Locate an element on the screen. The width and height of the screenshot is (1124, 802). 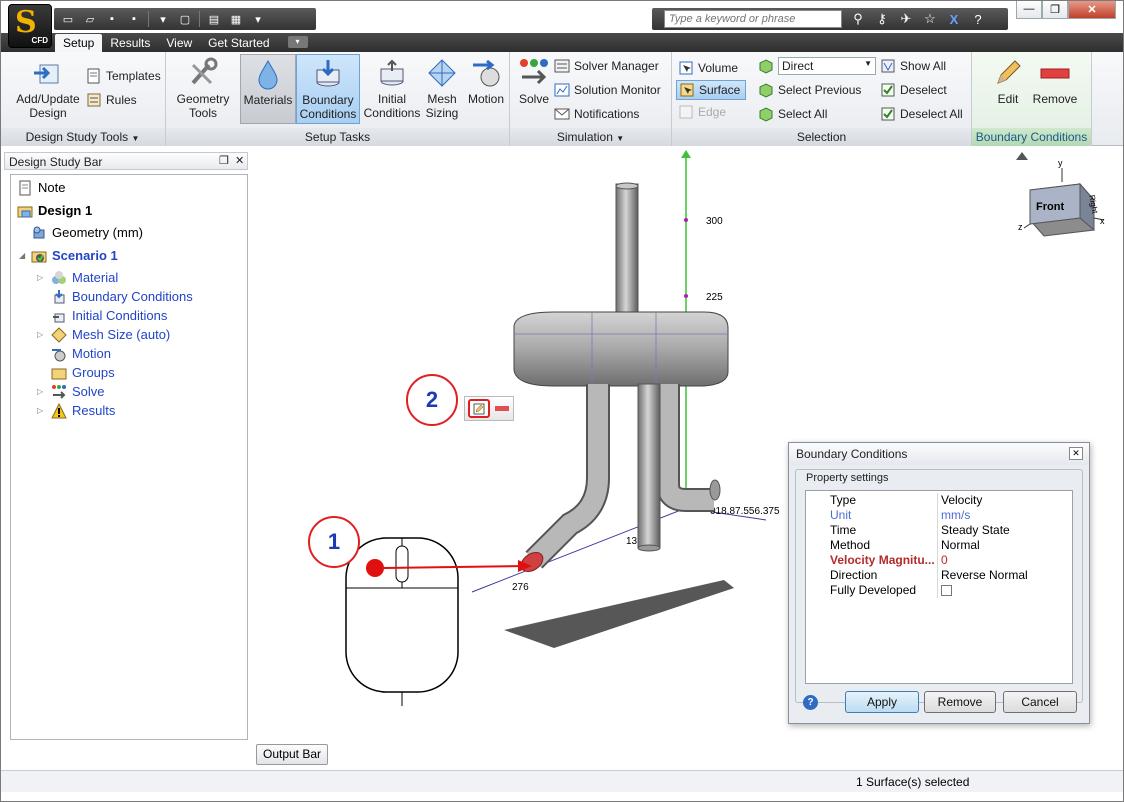
tree-item-note: Note is located at coordinates (41, 187).